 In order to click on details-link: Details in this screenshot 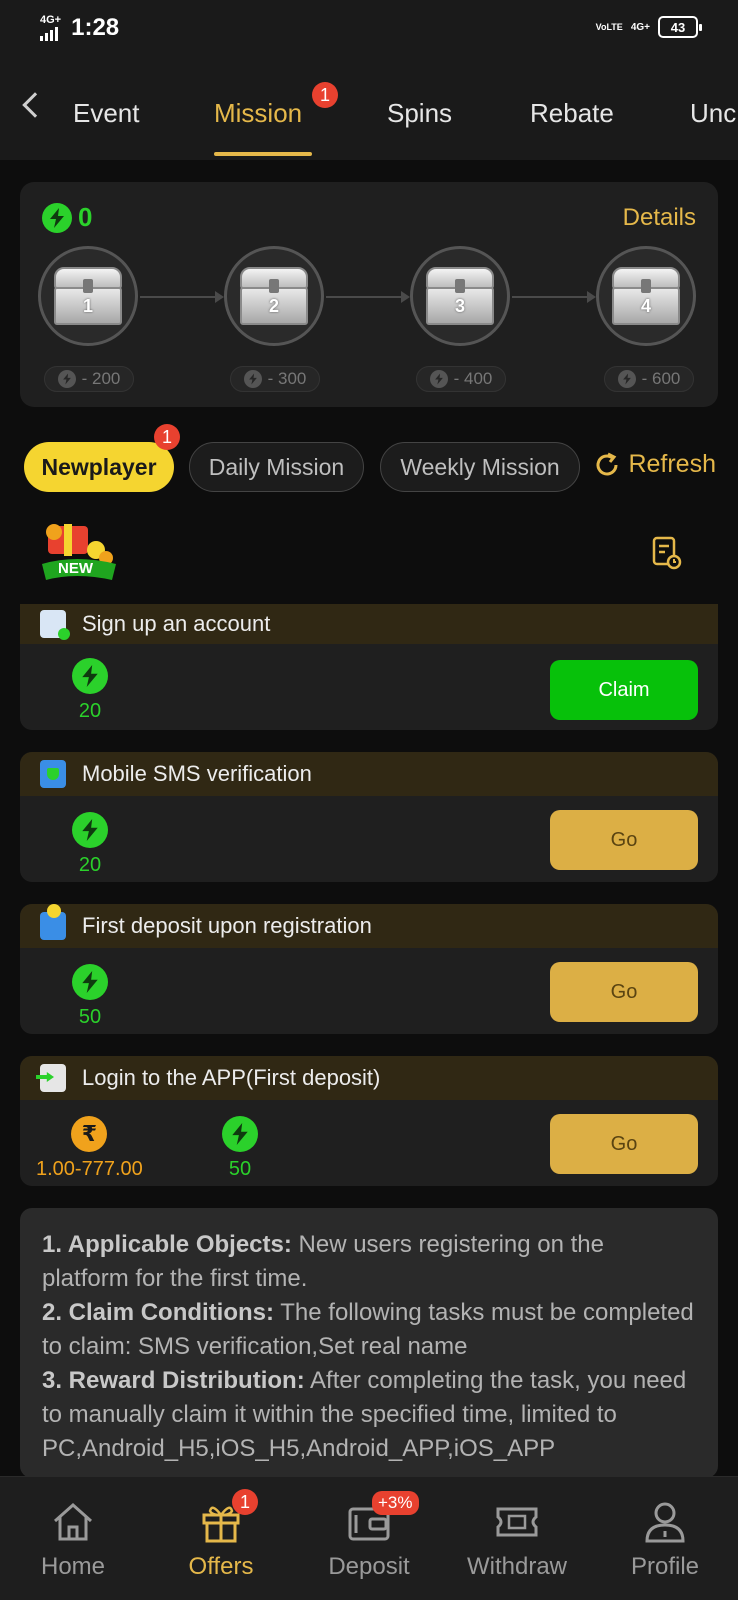, I will do `click(659, 218)`.